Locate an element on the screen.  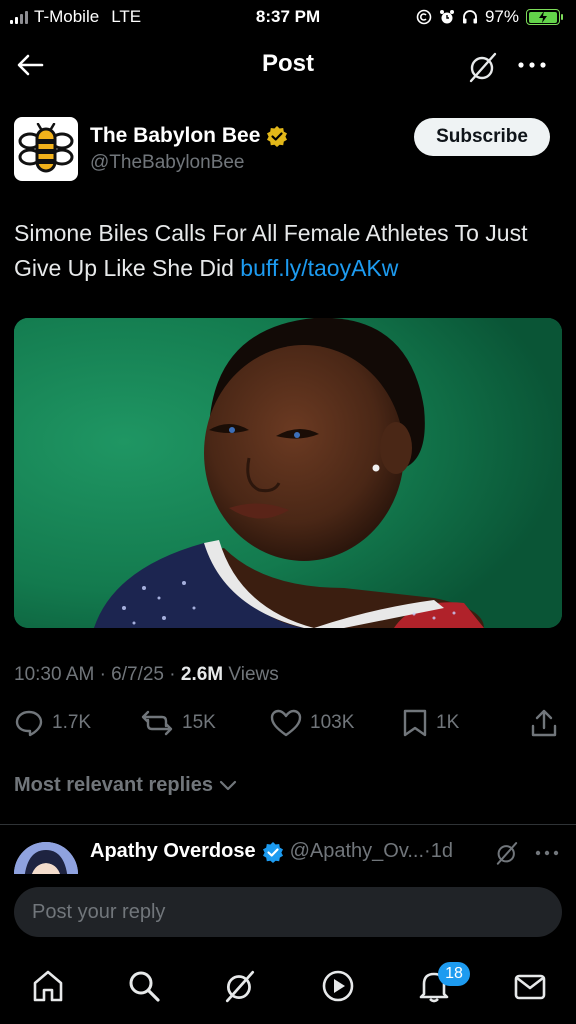
messages-icon is located at coordinates (530, 987).